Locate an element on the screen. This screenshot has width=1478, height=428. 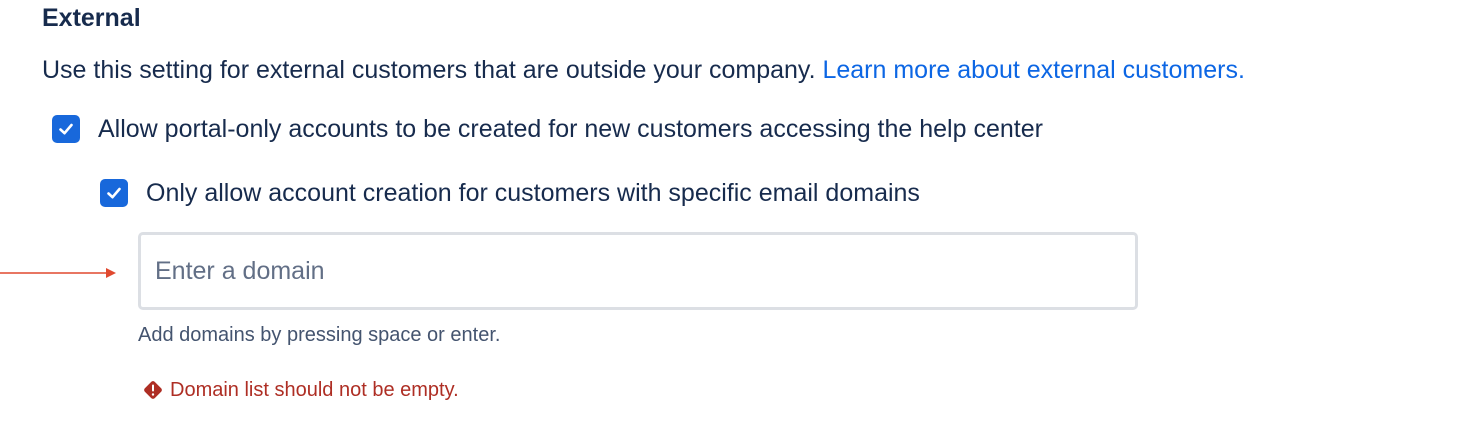
domain-error-message: Domain list should not be empty. is located at coordinates (300, 390).